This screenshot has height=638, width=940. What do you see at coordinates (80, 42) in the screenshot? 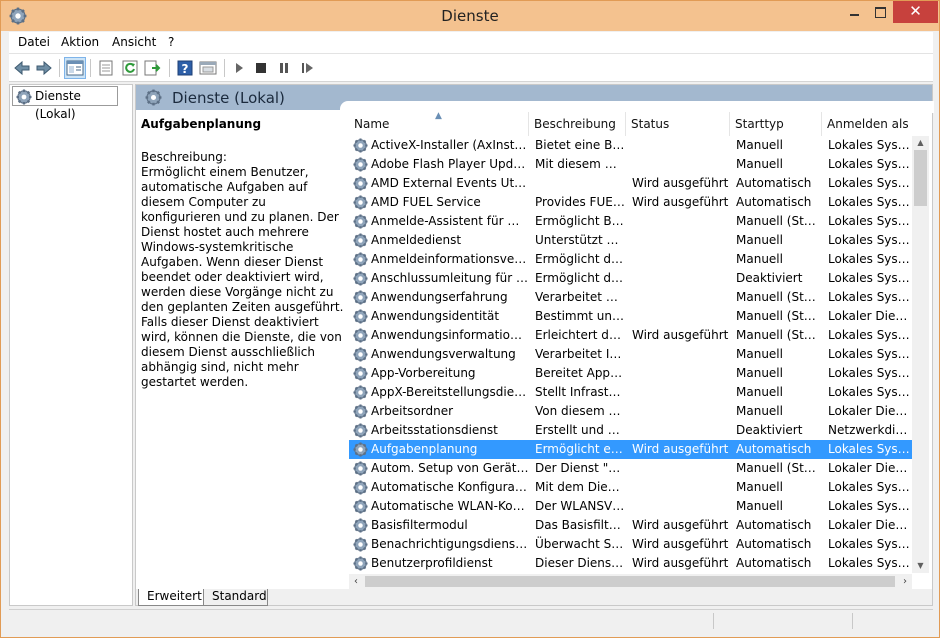
I see `menu-aktion: Aktion` at bounding box center [80, 42].